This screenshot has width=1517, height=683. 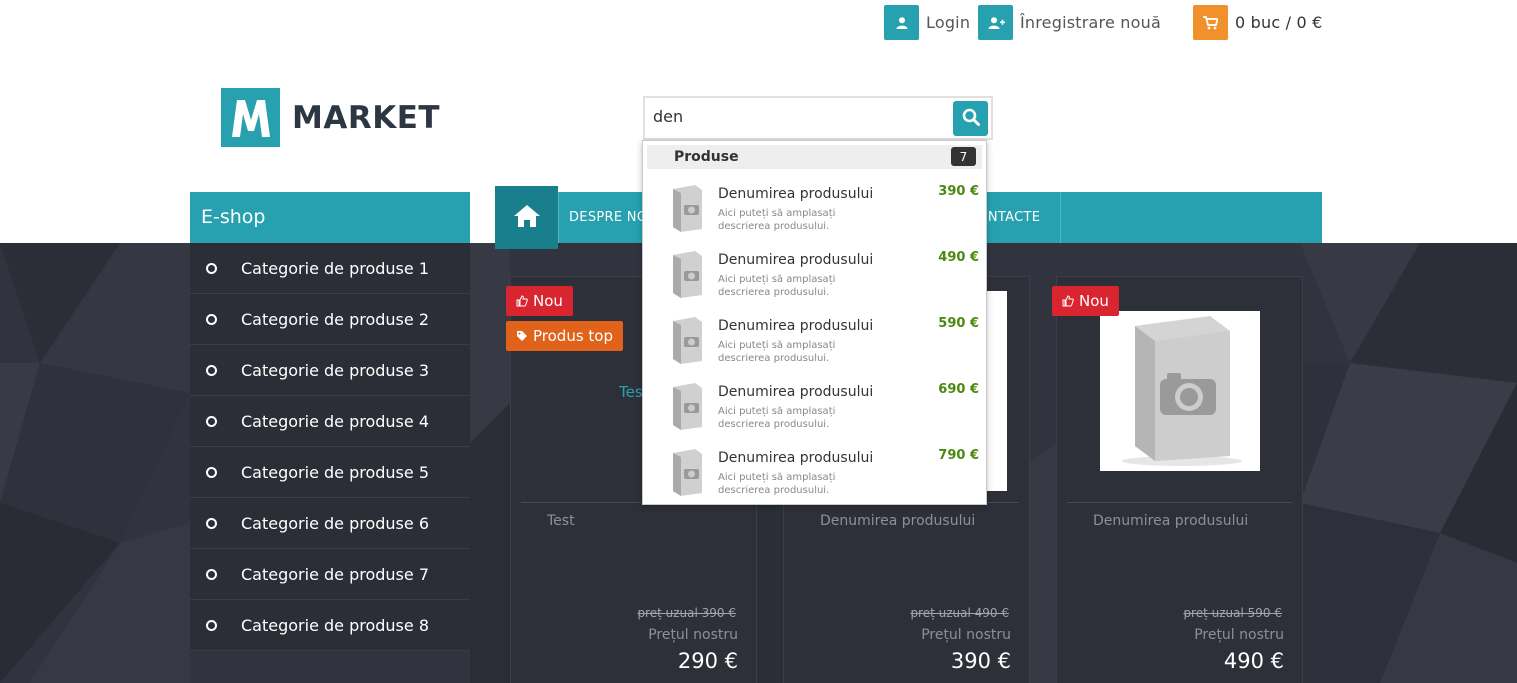 What do you see at coordinates (958, 455) in the screenshot?
I see `suggestion-price: 790 €` at bounding box center [958, 455].